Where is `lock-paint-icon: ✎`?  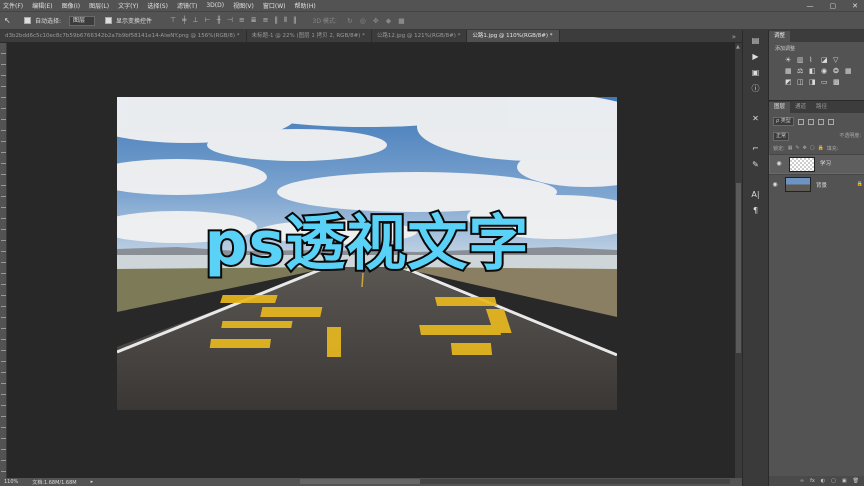 lock-paint-icon: ✎ is located at coordinates (797, 148).